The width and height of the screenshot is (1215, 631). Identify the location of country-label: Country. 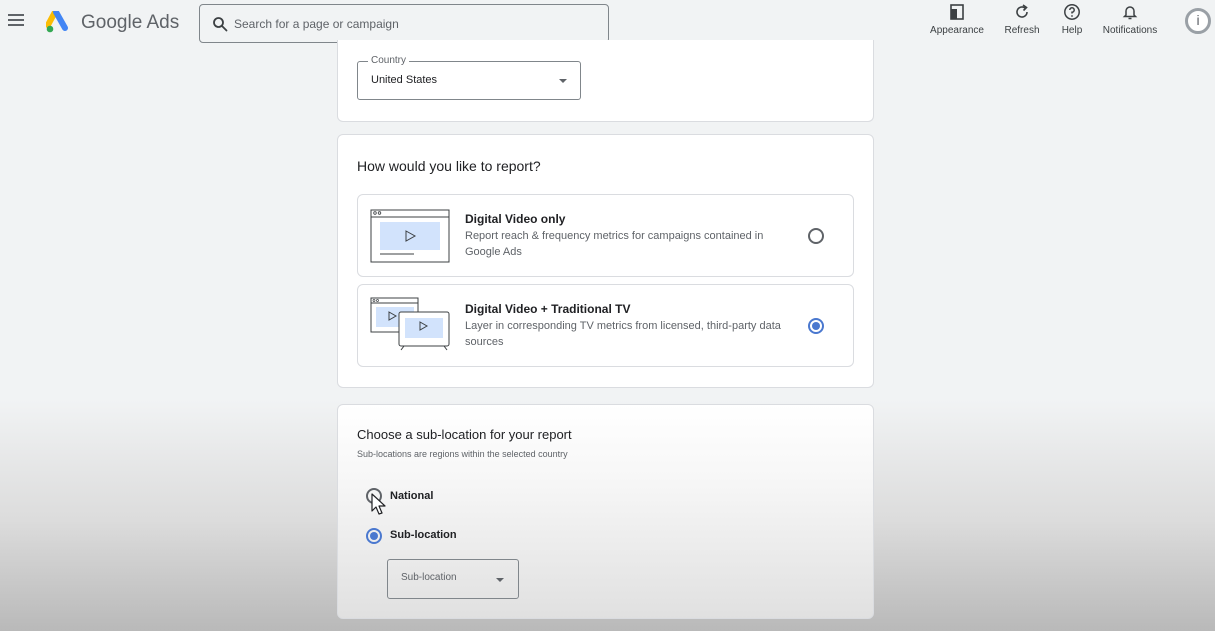
(389, 60).